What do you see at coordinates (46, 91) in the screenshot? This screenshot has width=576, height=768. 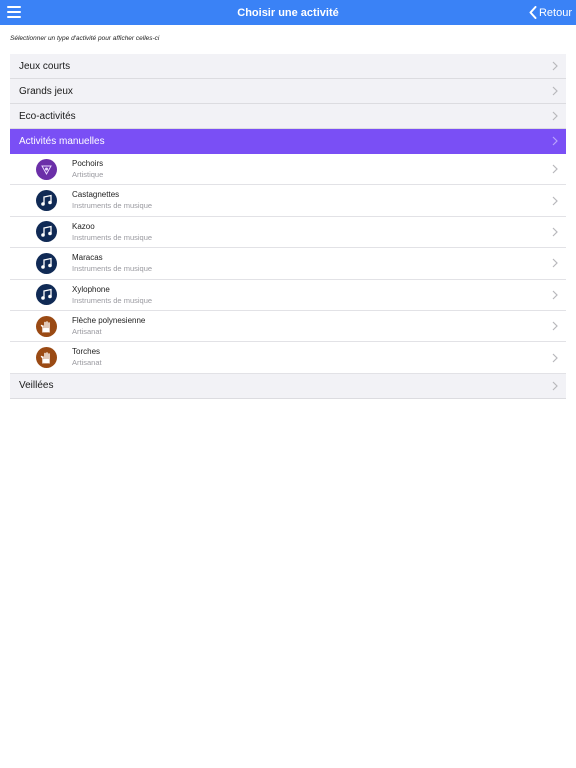 I see `category-label: Grands jeux` at bounding box center [46, 91].